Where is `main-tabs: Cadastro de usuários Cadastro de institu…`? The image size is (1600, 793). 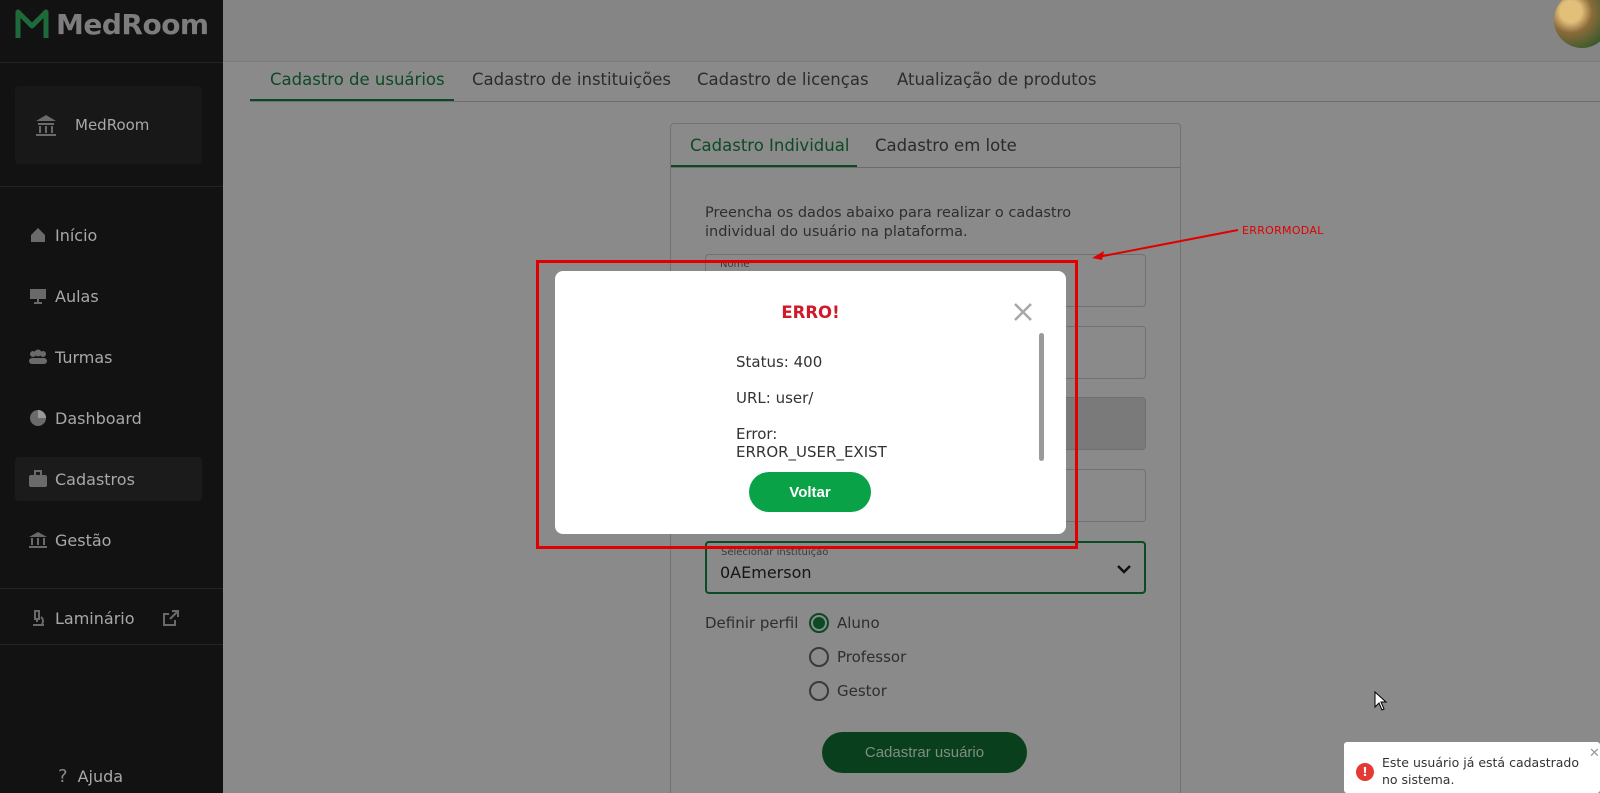 main-tabs: Cadastro de usuários Cadastro de institu… is located at coordinates (925, 82).